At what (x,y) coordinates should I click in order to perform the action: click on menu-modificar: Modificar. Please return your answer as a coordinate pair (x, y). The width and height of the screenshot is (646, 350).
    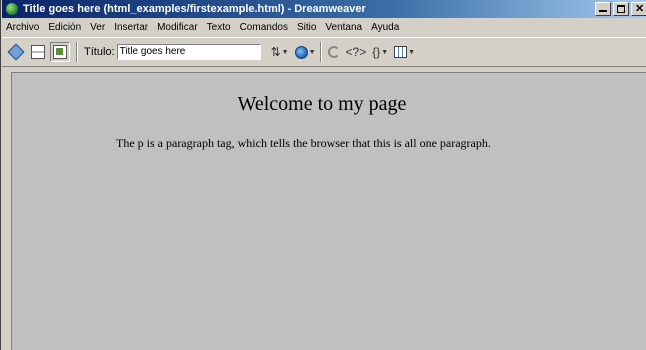
    Looking at the image, I should click on (177, 27).